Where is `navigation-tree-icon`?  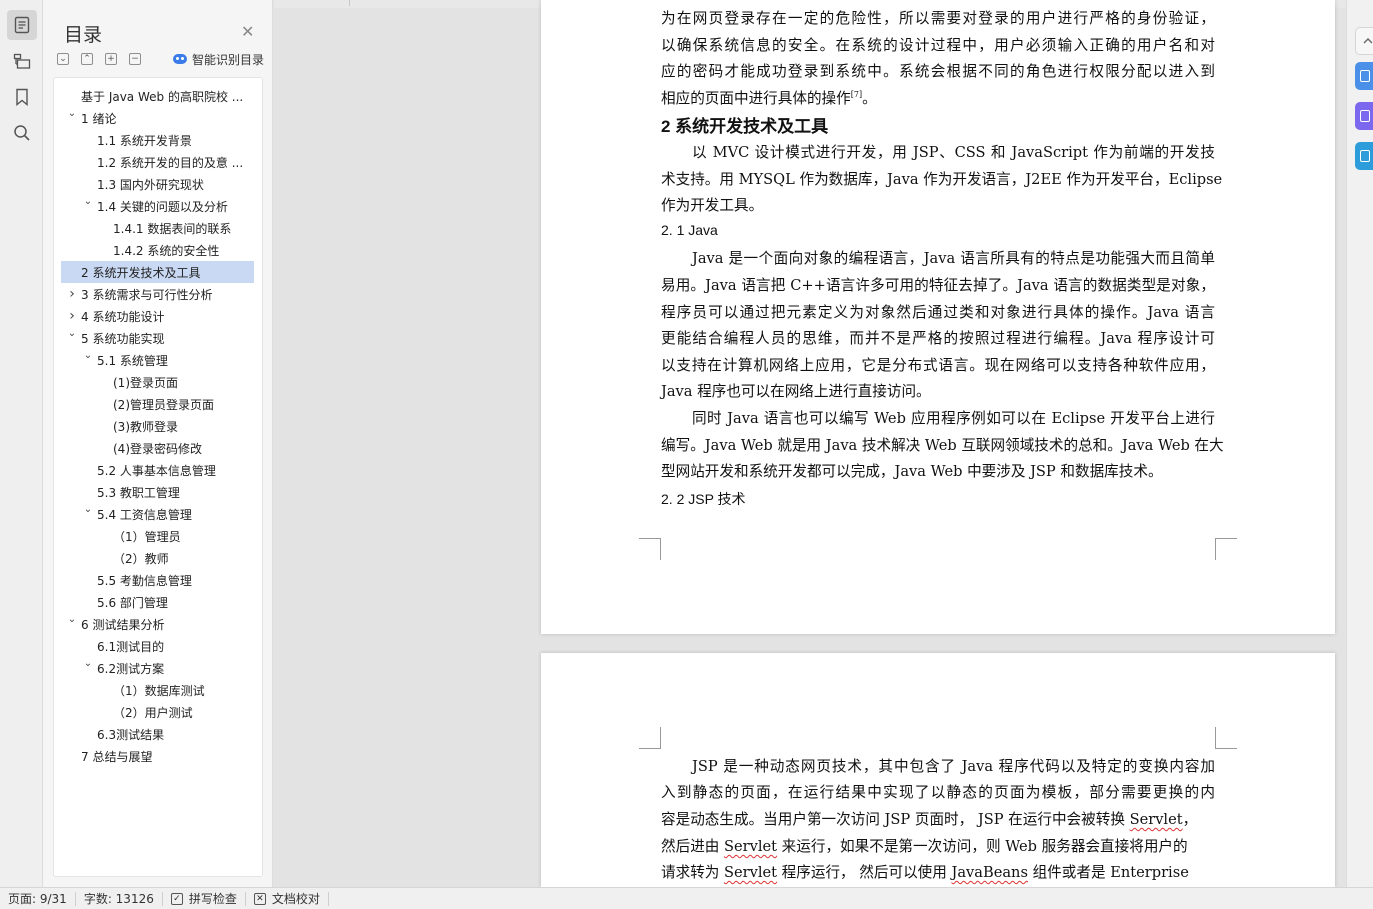 navigation-tree-icon is located at coordinates (22, 61).